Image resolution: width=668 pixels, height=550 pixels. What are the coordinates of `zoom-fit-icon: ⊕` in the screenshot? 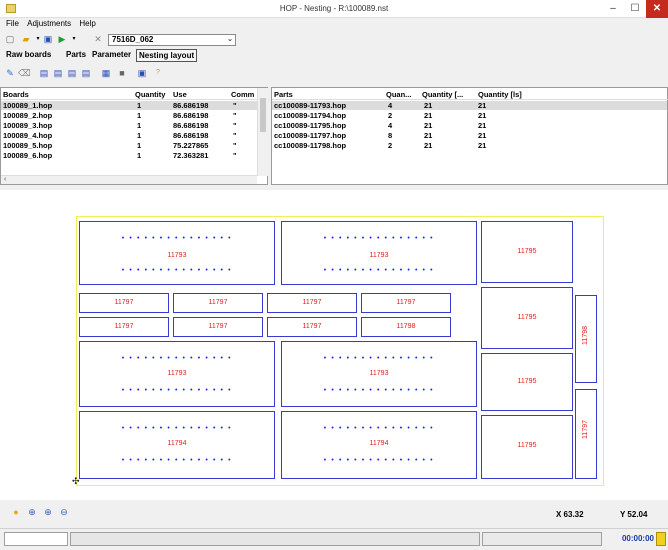 It's located at (48, 512).